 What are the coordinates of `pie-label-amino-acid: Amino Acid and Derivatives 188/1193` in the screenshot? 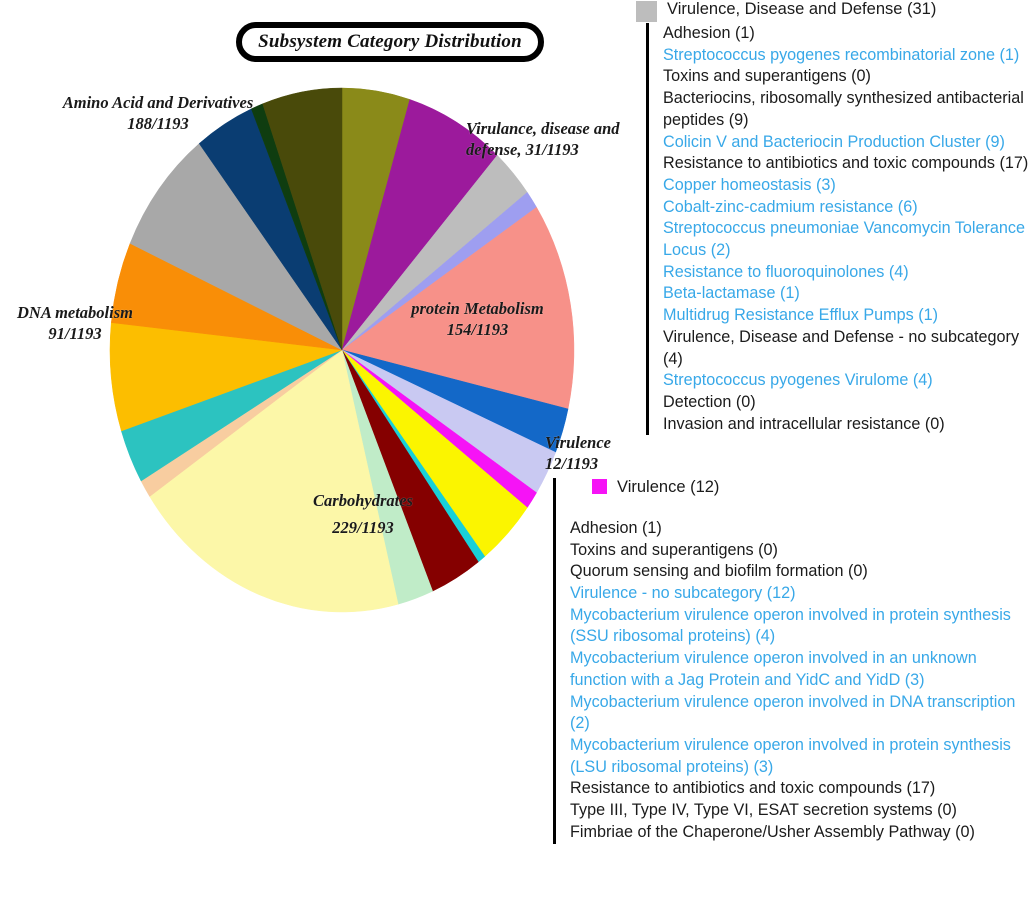 It's located at (158, 113).